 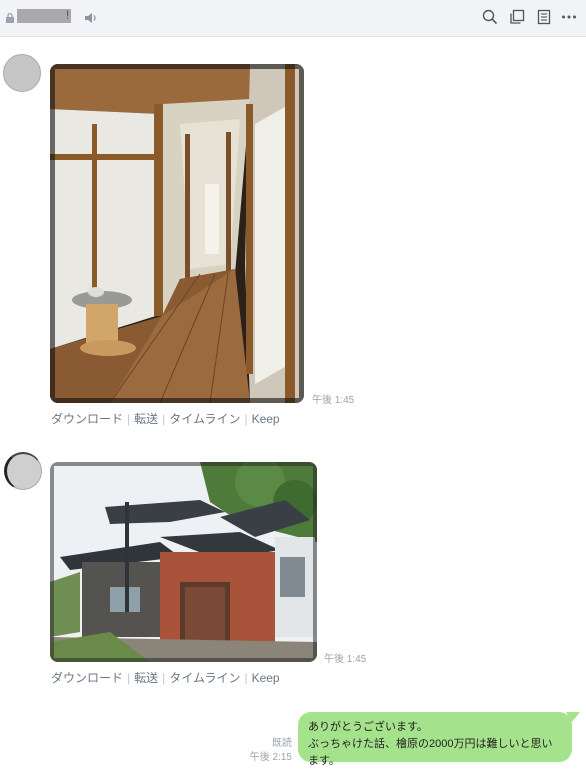 What do you see at coordinates (282, 743) in the screenshot?
I see `read-receipt: 既読` at bounding box center [282, 743].